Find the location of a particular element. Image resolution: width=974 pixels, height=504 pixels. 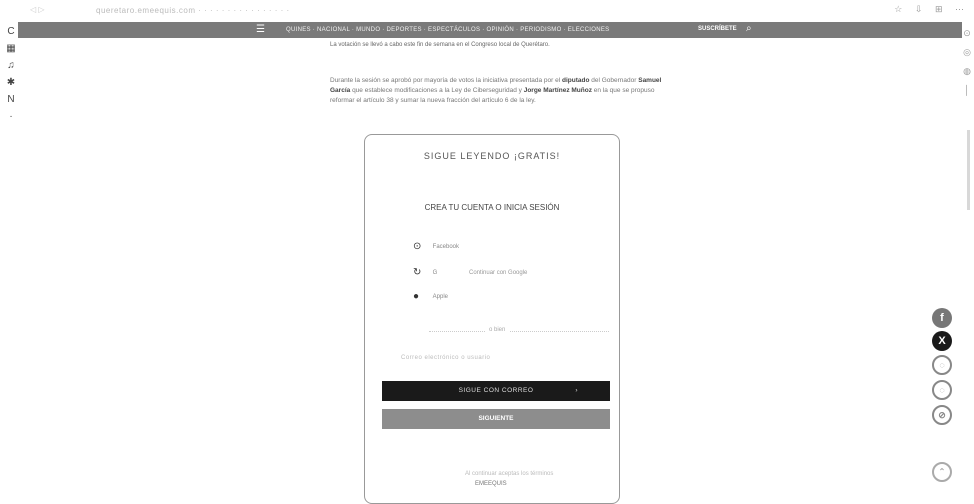

paragraph-bold-3: Jorge Martínez Muñoz is located at coordinates (557, 90).